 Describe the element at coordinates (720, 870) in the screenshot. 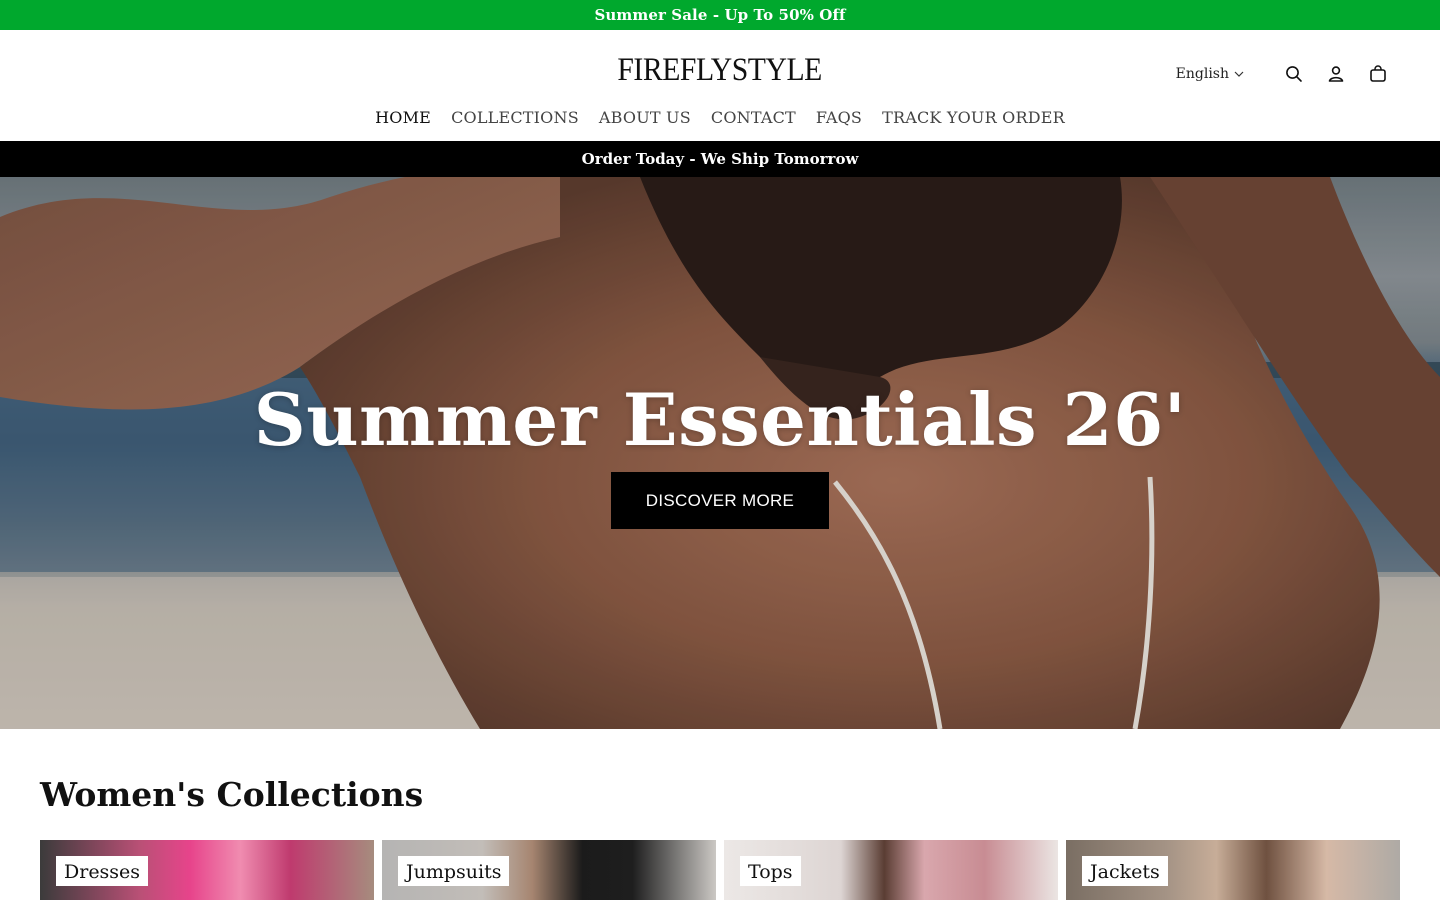

I see `collection-cards: Dresses Jumpsuits Tops Jackets` at that location.